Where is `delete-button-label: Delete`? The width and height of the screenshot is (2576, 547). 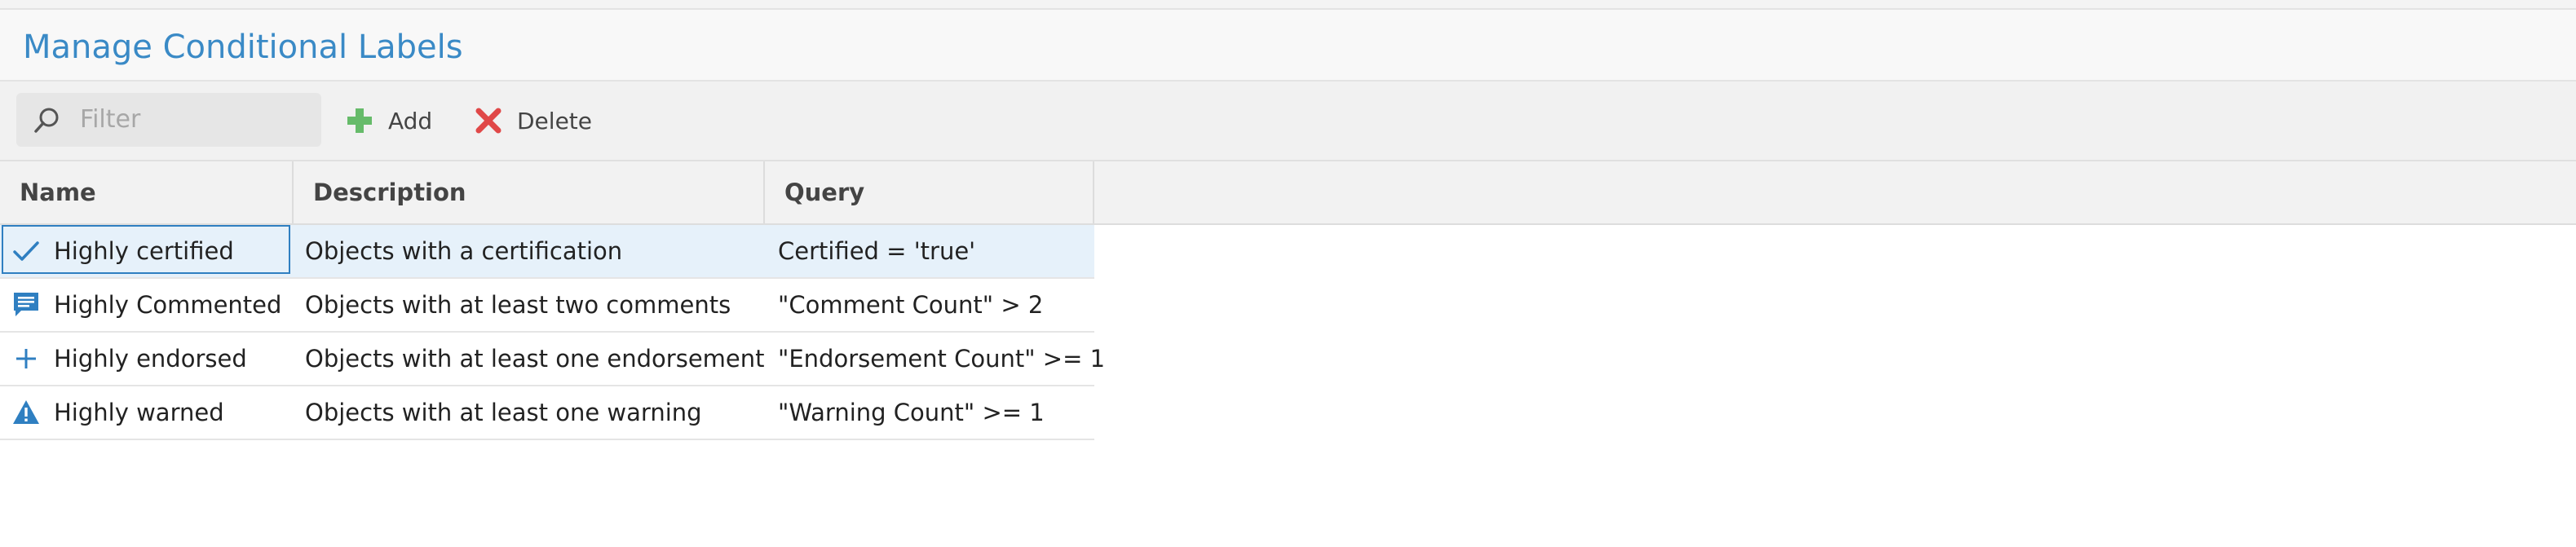
delete-button-label: Delete is located at coordinates (554, 121).